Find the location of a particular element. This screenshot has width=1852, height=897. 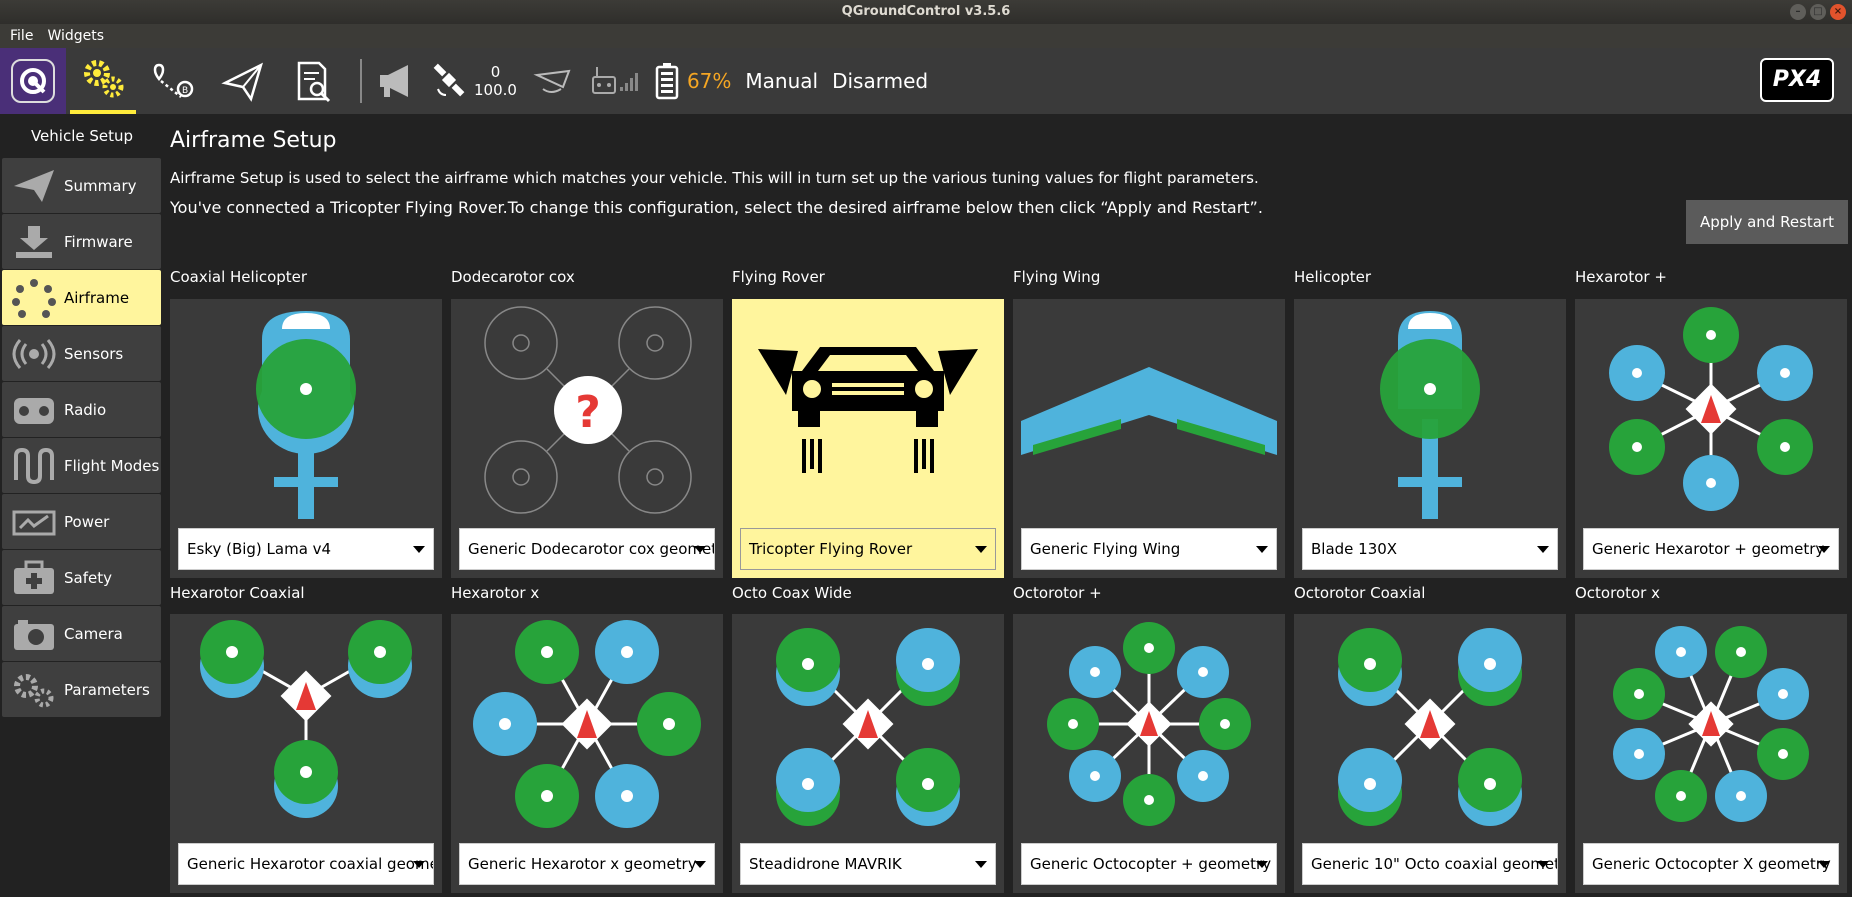

airframe-group-label: Hexarotor x is located at coordinates (495, 593).